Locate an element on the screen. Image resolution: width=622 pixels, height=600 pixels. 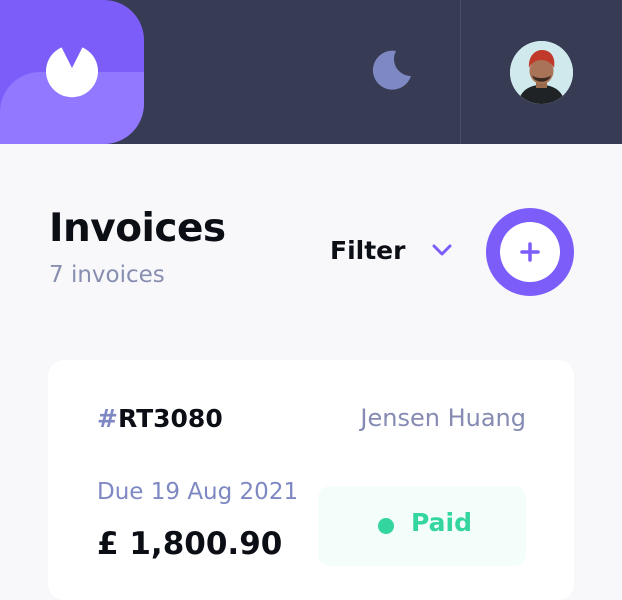
logo-mark-icon is located at coordinates (72, 72).